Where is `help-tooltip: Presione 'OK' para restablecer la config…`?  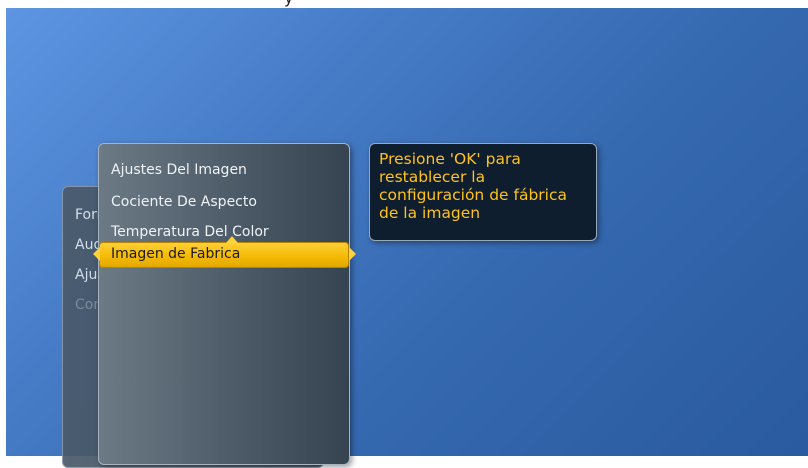
help-tooltip: Presione 'OK' para restablecer la config… is located at coordinates (483, 192).